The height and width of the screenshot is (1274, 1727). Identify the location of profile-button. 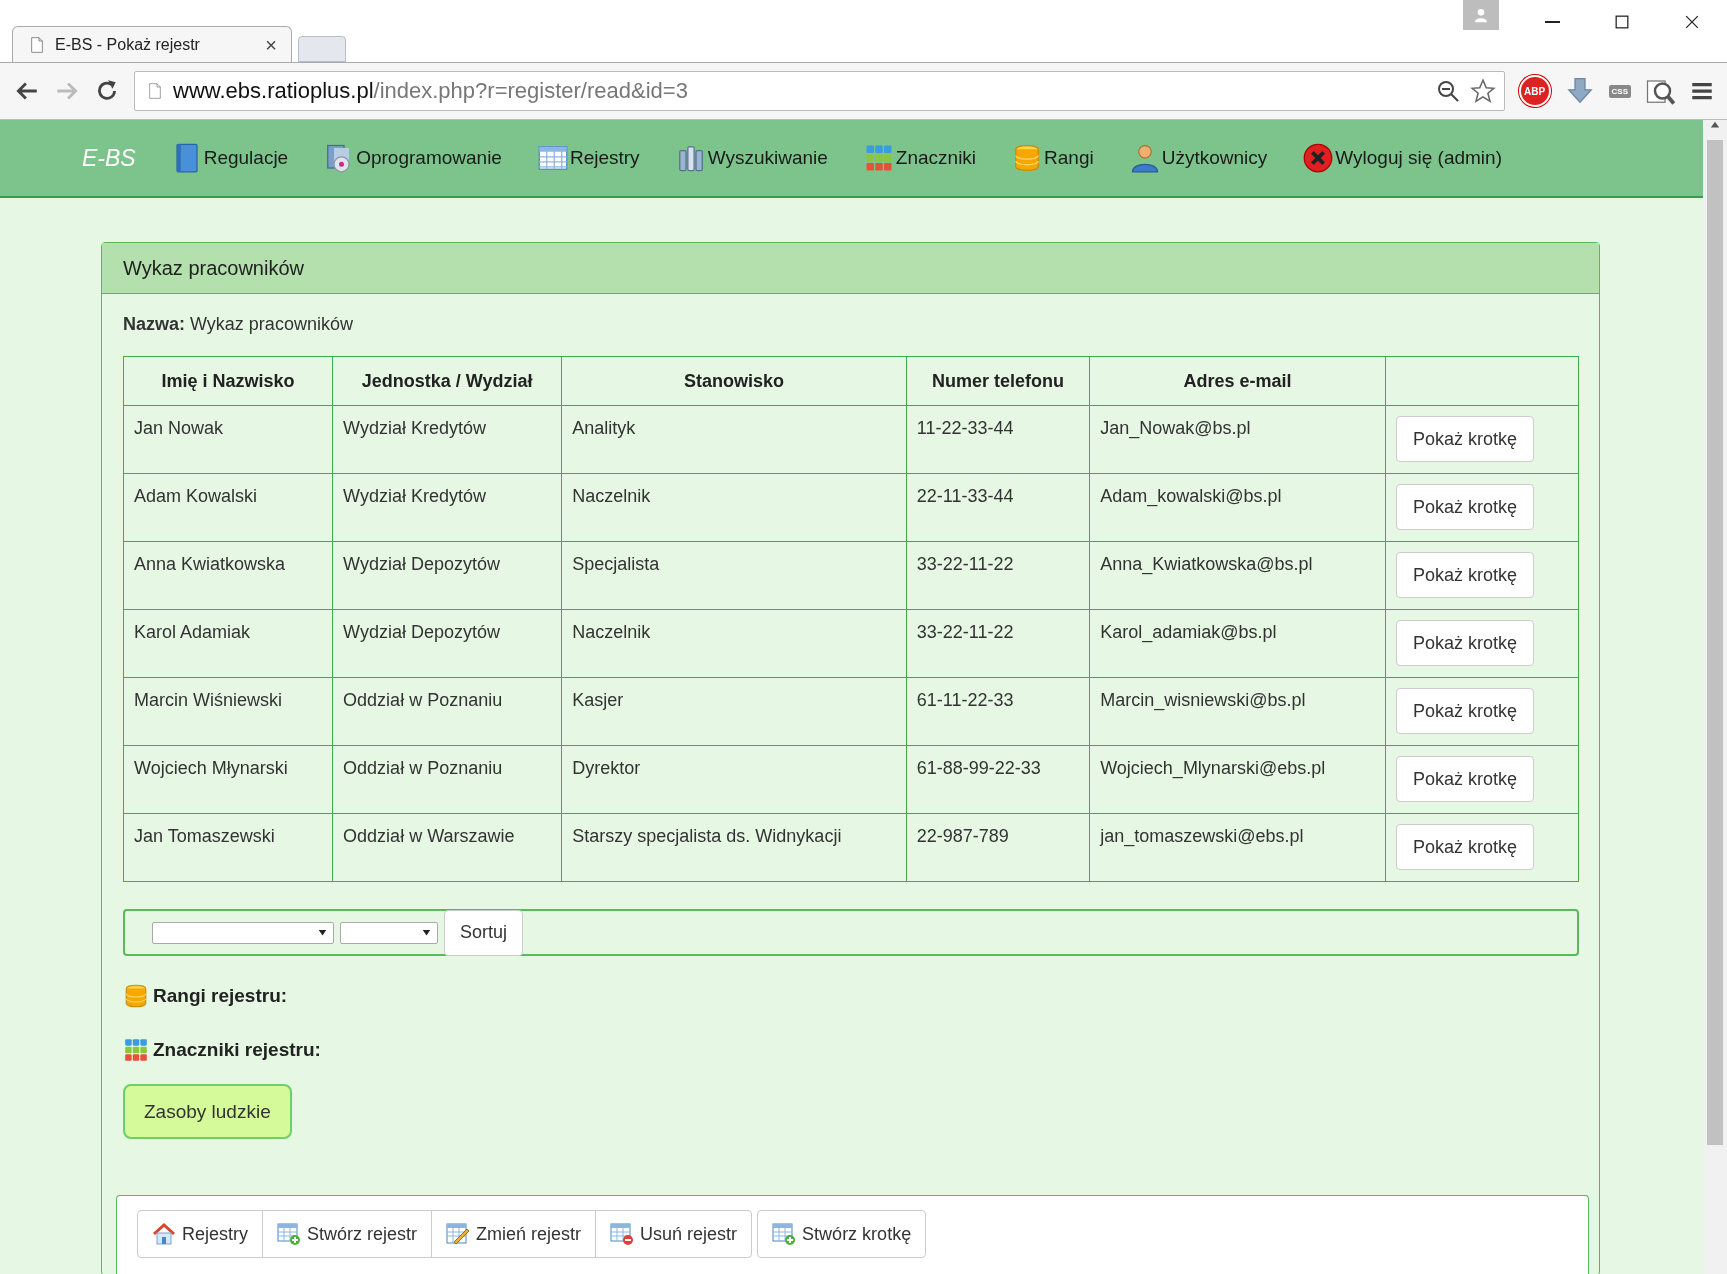
(1481, 15).